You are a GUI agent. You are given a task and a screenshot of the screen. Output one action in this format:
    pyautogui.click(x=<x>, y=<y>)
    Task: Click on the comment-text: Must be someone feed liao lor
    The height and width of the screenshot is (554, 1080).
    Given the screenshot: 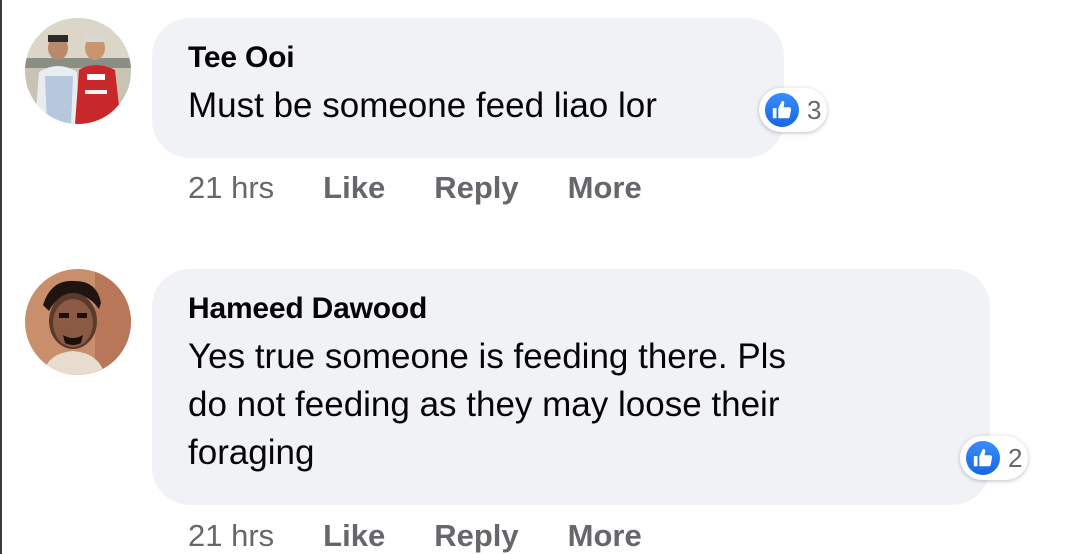 What is the action you would take?
    pyautogui.click(x=468, y=106)
    